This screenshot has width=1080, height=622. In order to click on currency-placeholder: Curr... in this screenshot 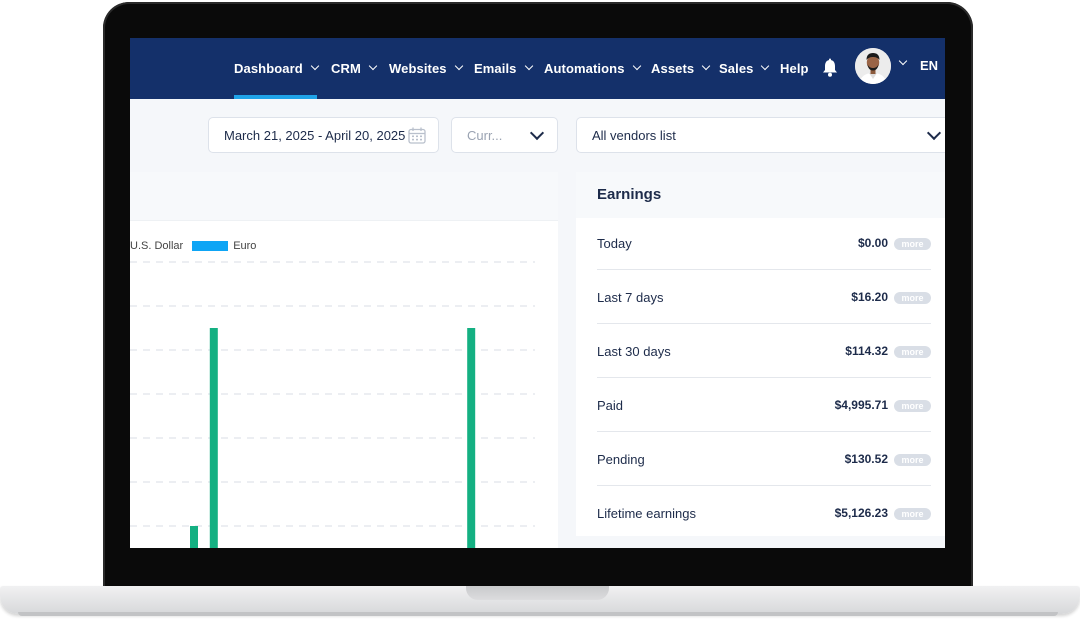, I will do `click(485, 135)`.